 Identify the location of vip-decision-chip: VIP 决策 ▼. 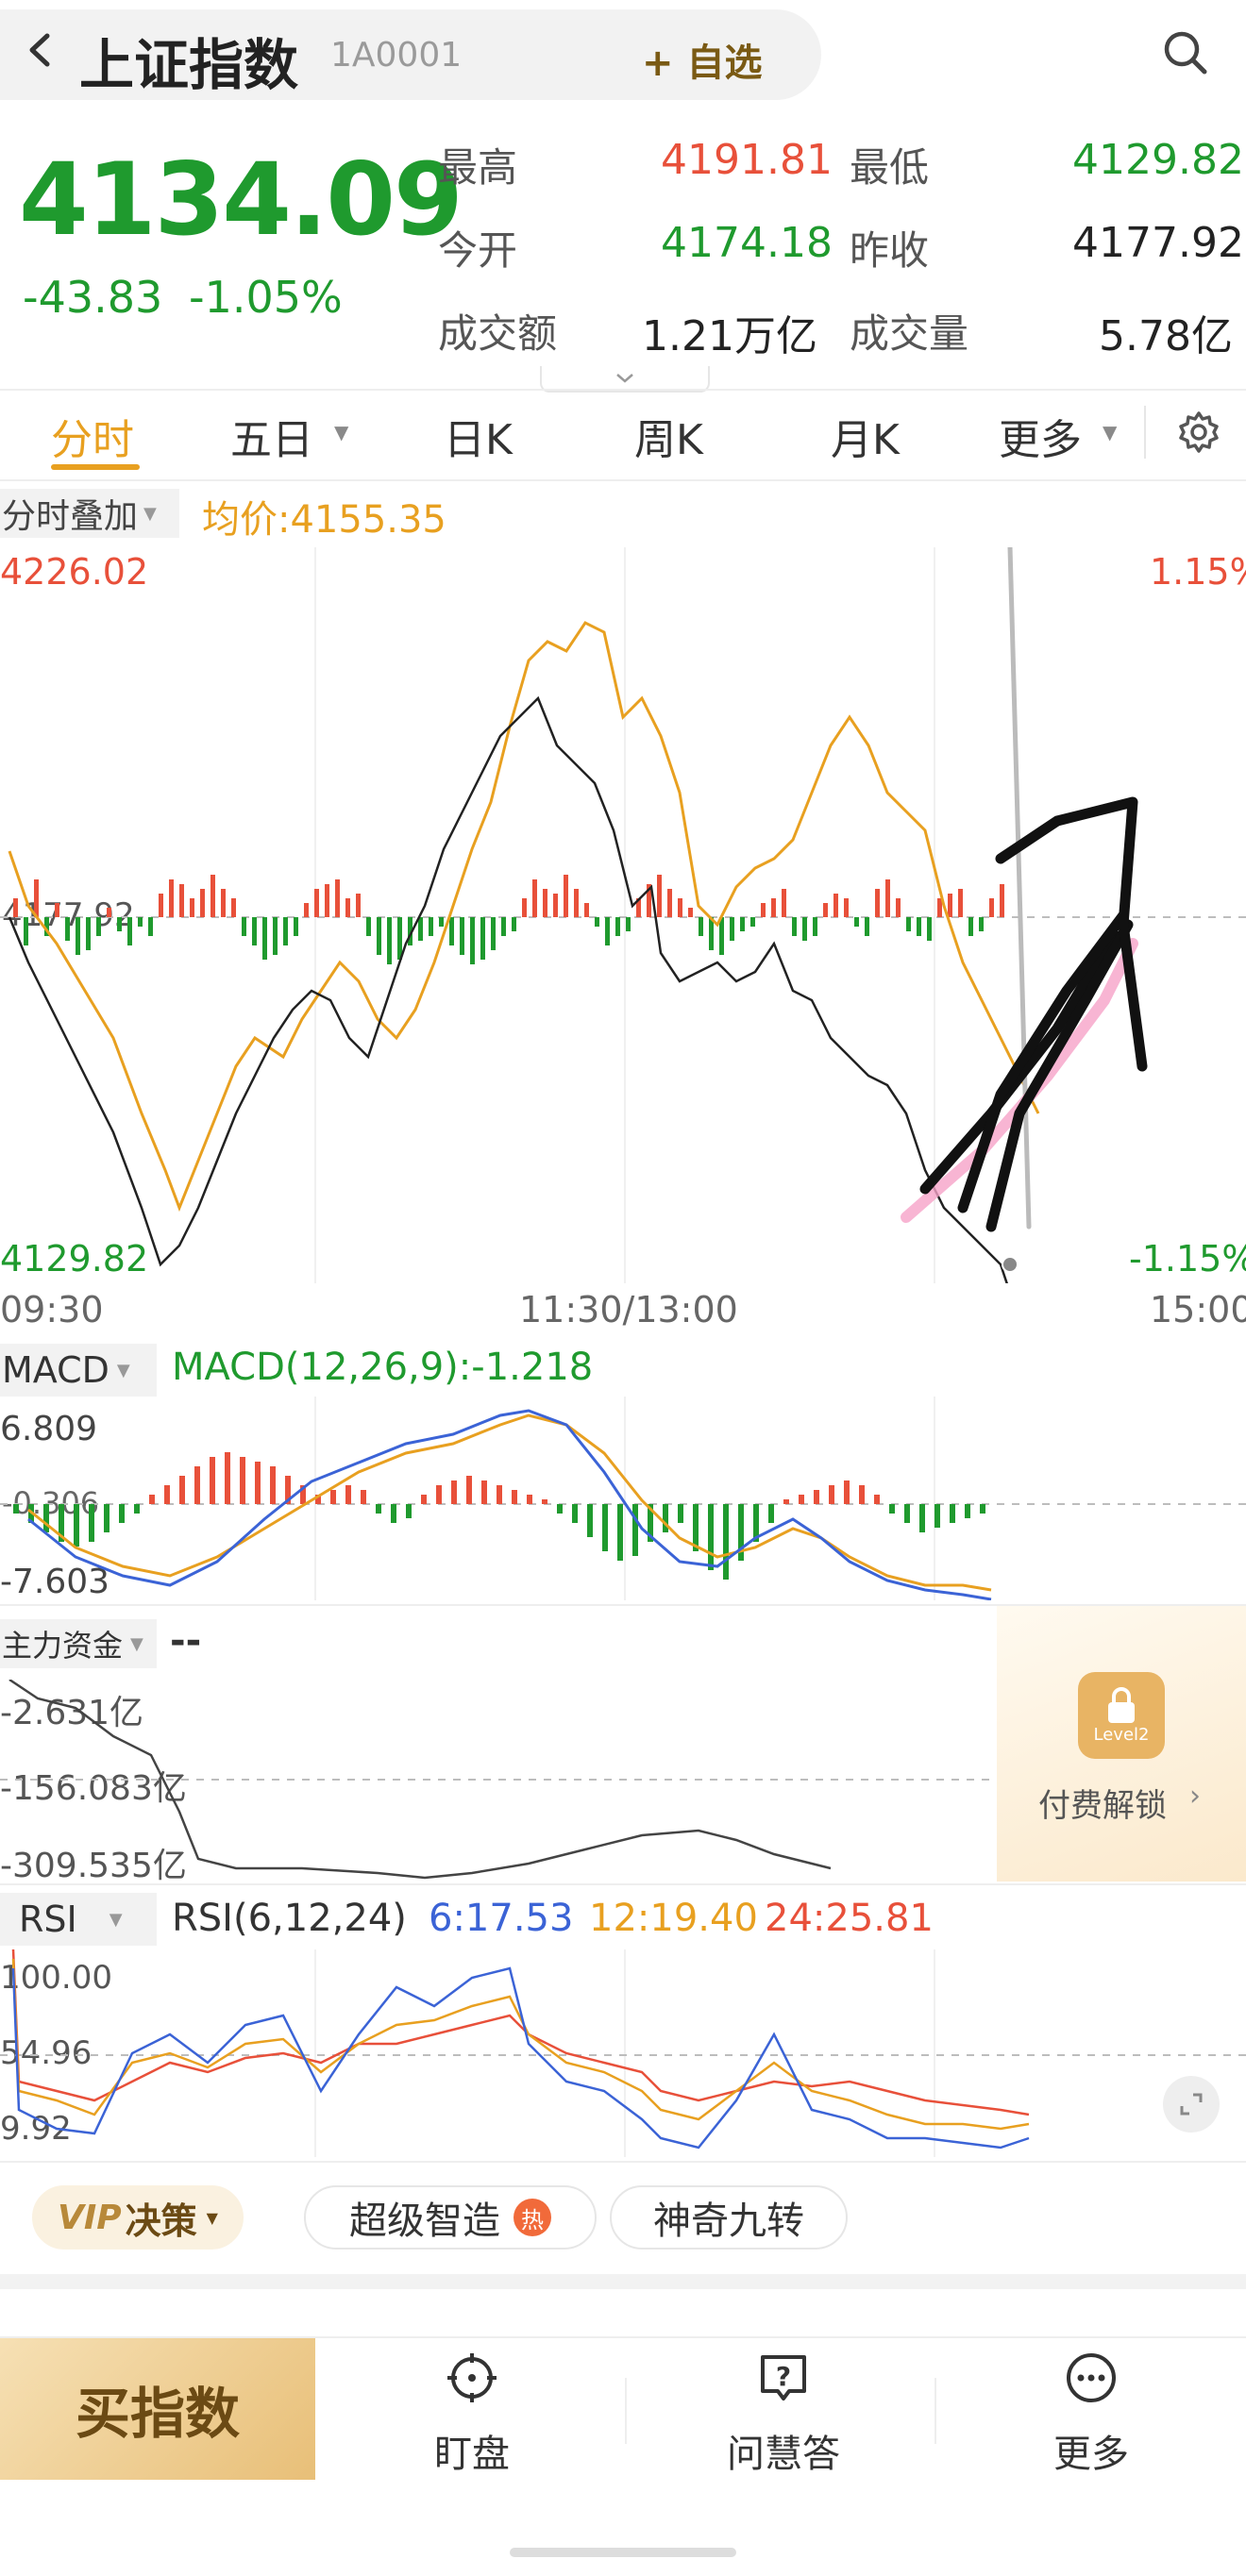
(138, 2217).